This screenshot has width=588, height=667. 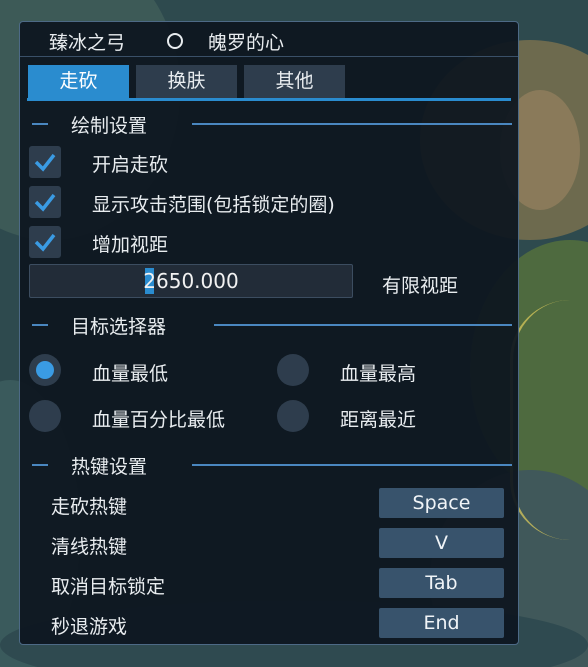 I want to click on hotkey-label-orbwalk: 走砍热键, so click(x=89, y=507).